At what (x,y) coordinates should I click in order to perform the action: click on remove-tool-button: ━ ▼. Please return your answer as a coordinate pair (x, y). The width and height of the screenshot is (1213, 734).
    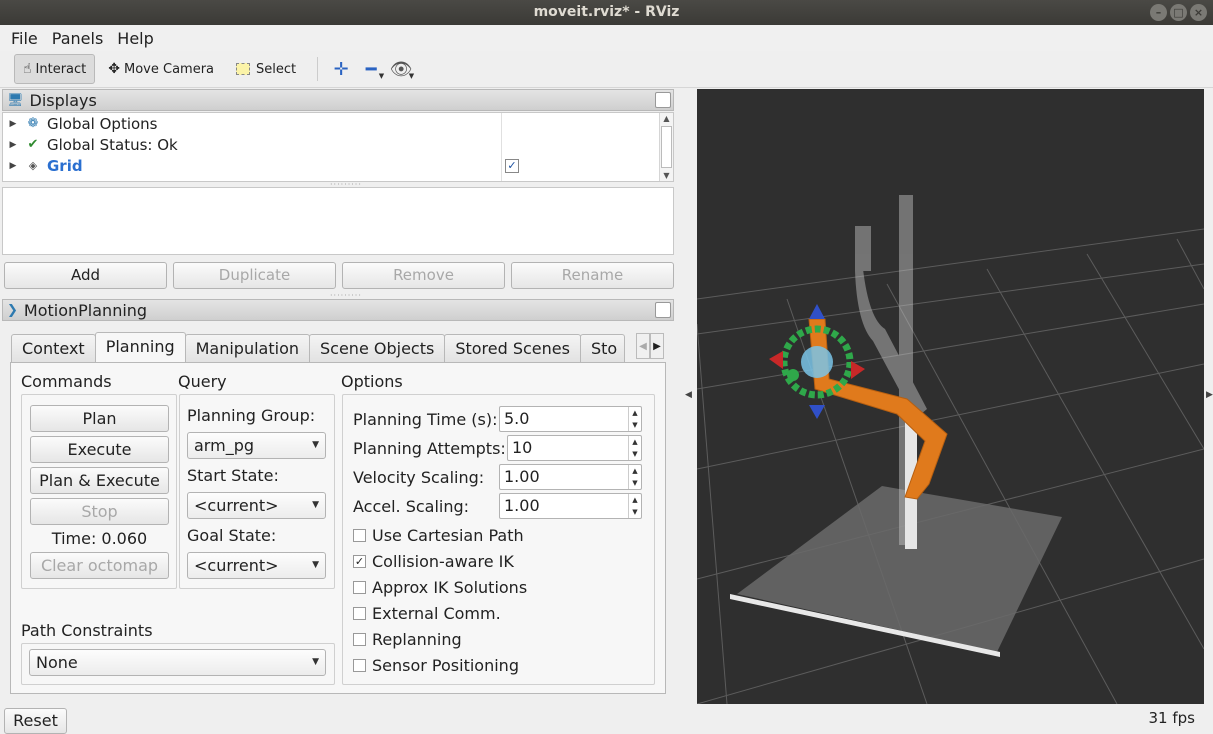
    Looking at the image, I should click on (371, 69).